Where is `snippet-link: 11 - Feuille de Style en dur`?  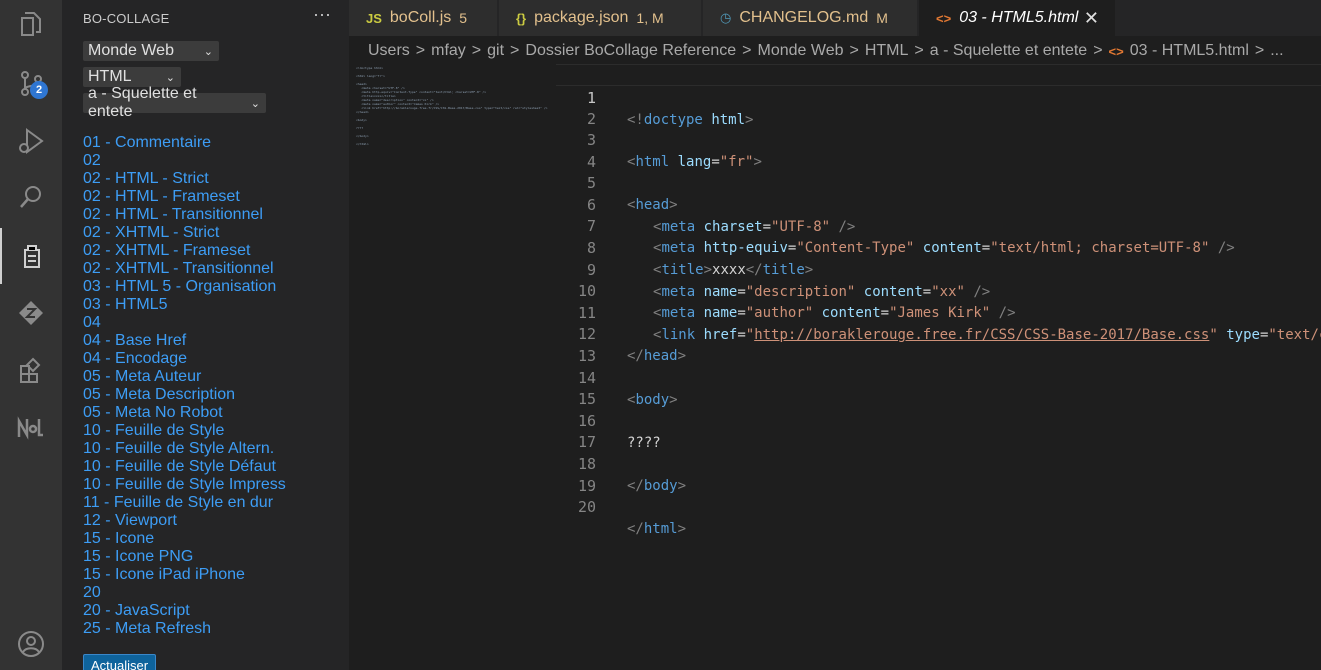 snippet-link: 11 - Feuille de Style en dur is located at coordinates (184, 503).